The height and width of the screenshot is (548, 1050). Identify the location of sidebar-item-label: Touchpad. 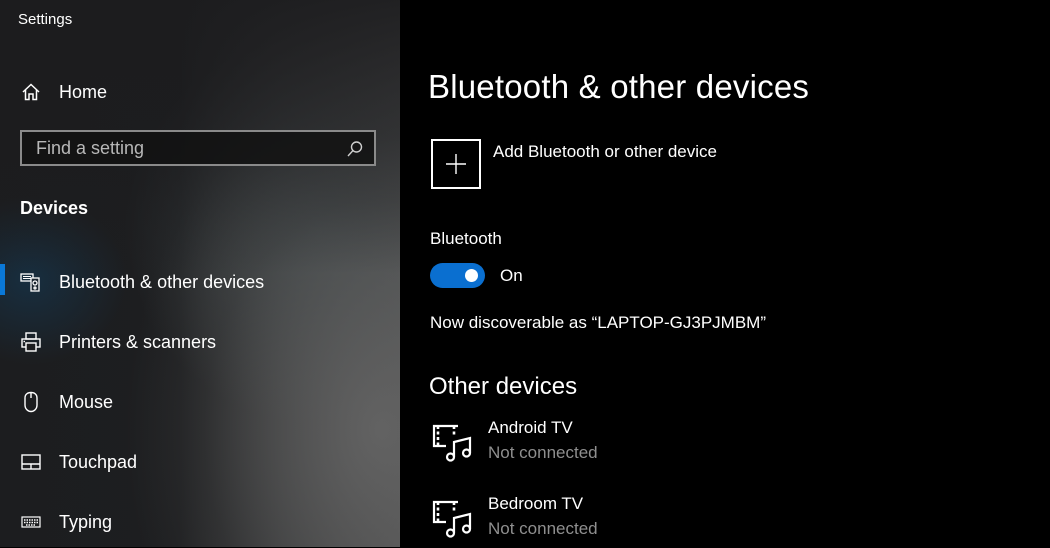
(98, 461).